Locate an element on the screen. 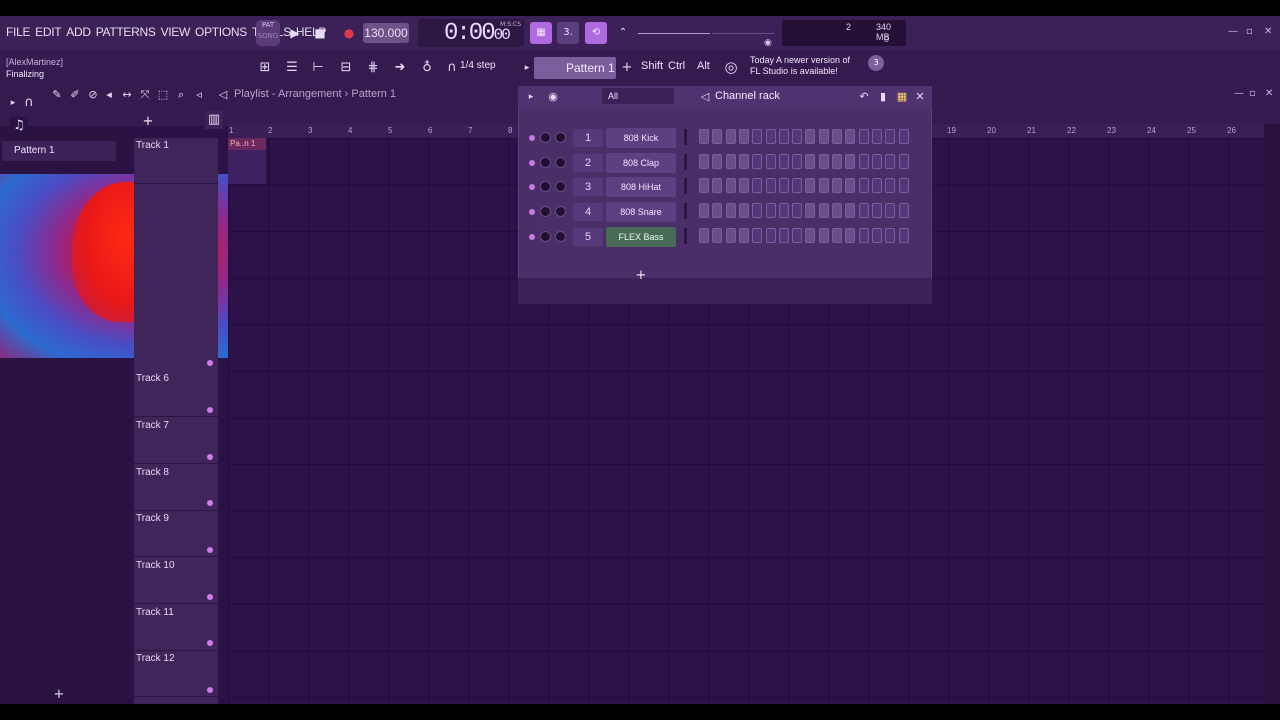 The height and width of the screenshot is (720, 1280). playlist-breadcrumb: Pattern 1 is located at coordinates (373, 94).